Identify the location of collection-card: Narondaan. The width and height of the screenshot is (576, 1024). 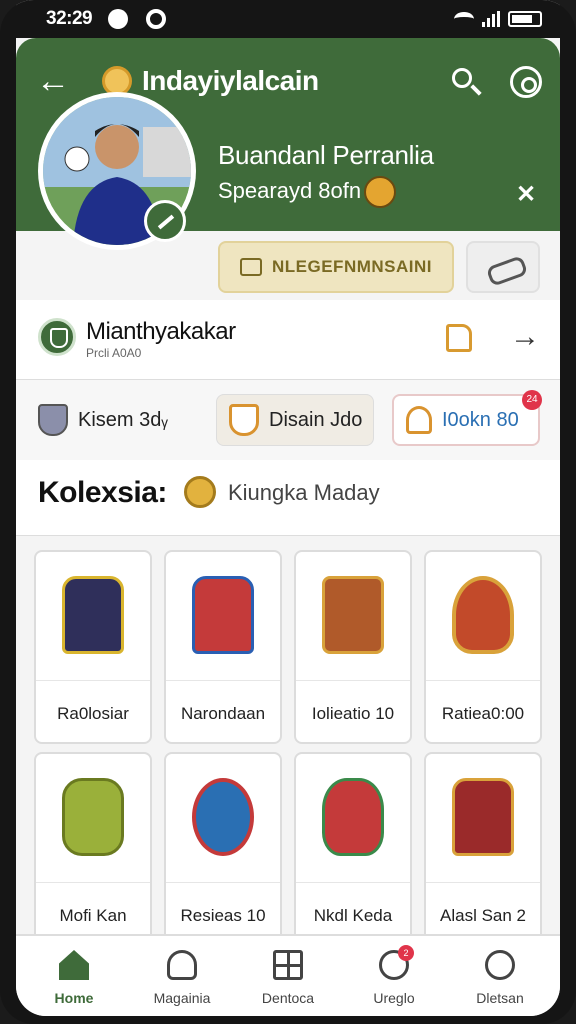
(223, 647).